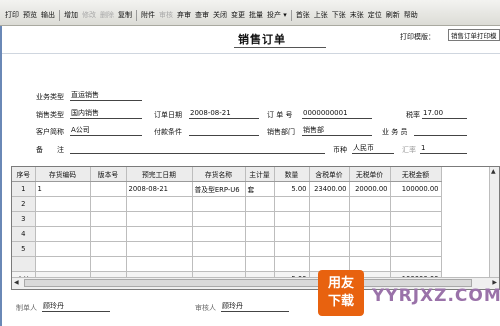 This screenshot has width=500, height=326. I want to click on table-cell: 20000.00, so click(370, 189).